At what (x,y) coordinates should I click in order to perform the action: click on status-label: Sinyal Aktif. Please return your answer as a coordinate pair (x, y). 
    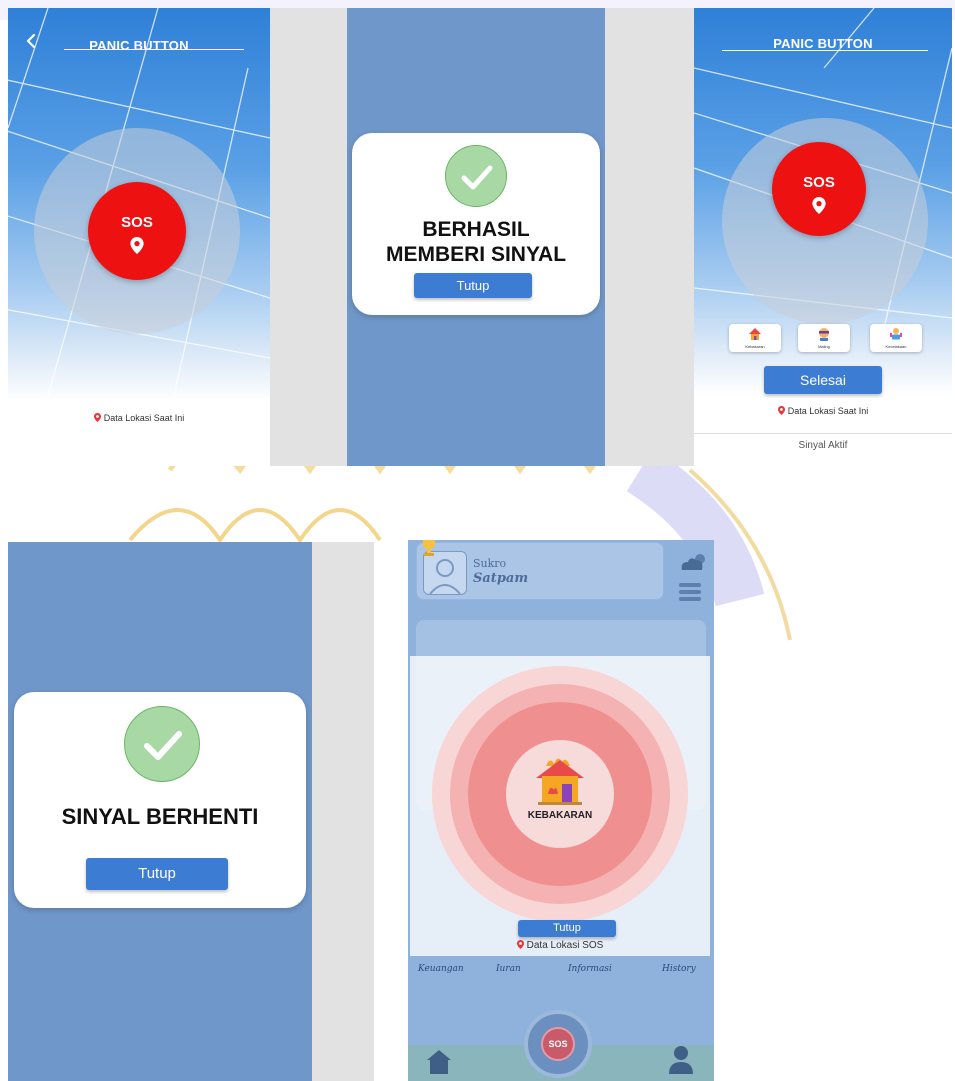
    Looking at the image, I should click on (823, 445).